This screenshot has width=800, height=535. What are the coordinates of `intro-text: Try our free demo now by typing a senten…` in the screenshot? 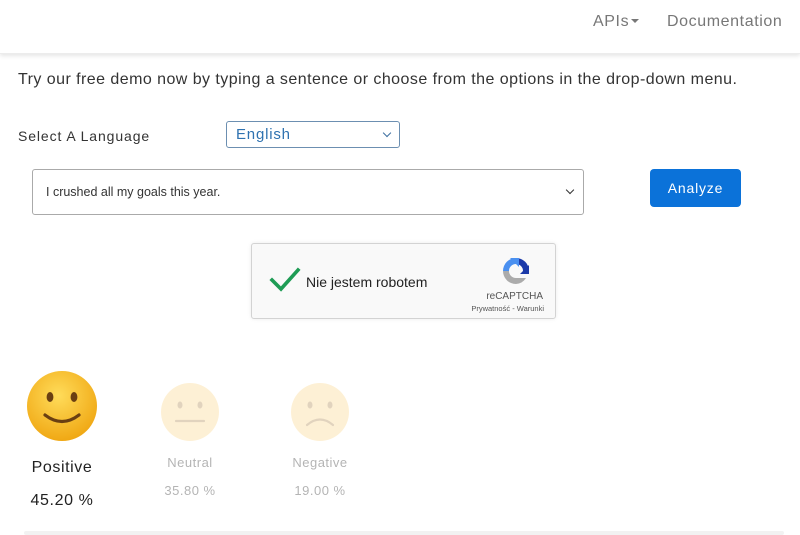 It's located at (378, 79).